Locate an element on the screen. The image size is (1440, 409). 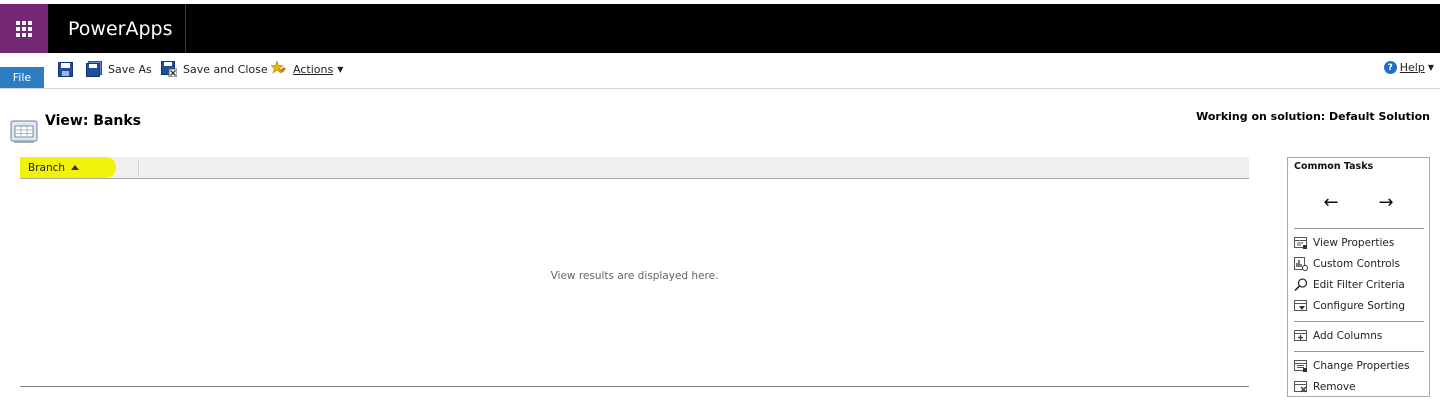
page-title: View: Banks is located at coordinates (93, 121).